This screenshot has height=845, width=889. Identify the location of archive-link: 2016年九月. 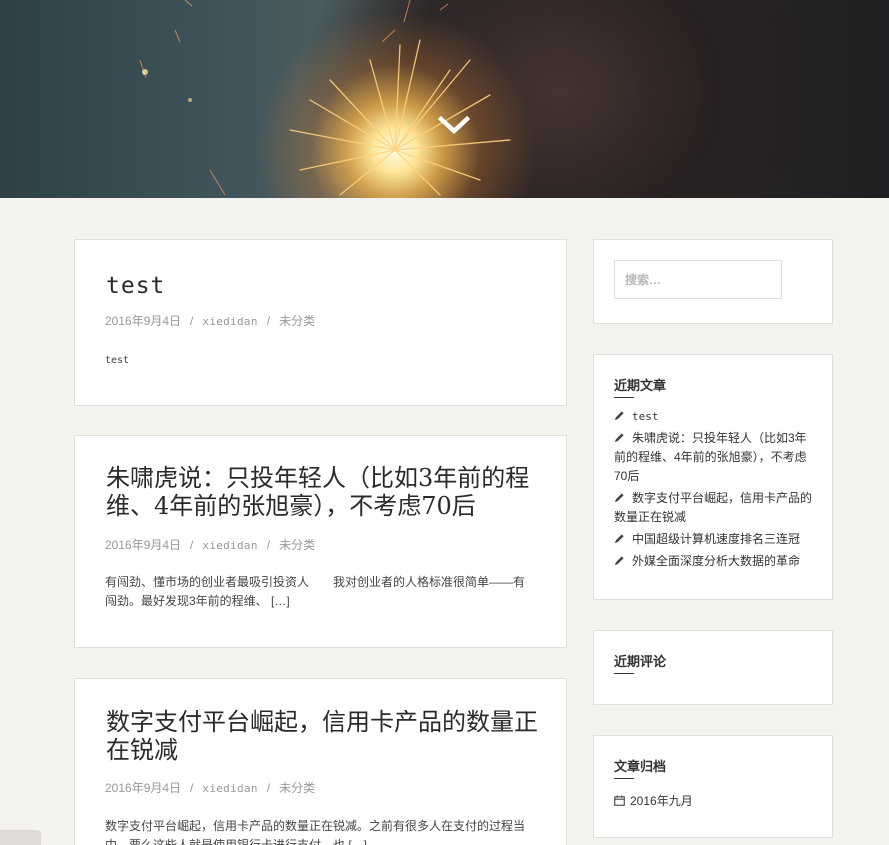
(661, 800).